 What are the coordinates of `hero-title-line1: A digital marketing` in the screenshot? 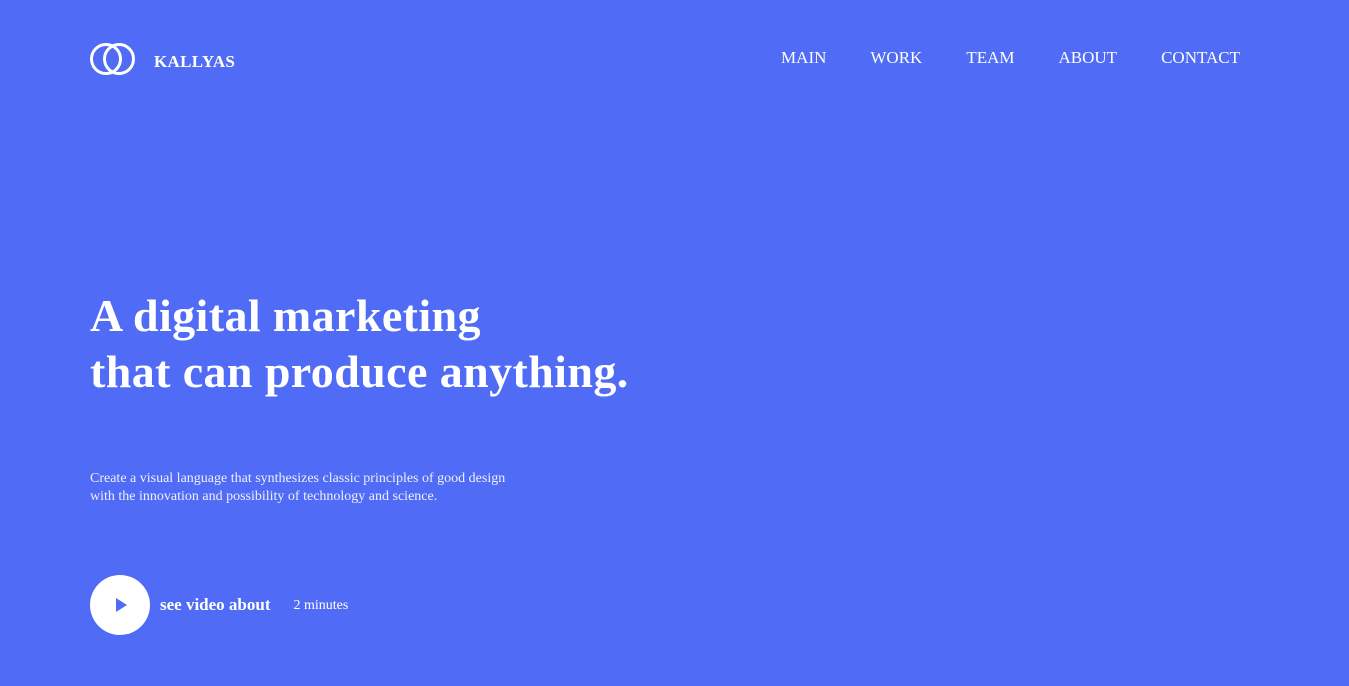 It's located at (285, 315).